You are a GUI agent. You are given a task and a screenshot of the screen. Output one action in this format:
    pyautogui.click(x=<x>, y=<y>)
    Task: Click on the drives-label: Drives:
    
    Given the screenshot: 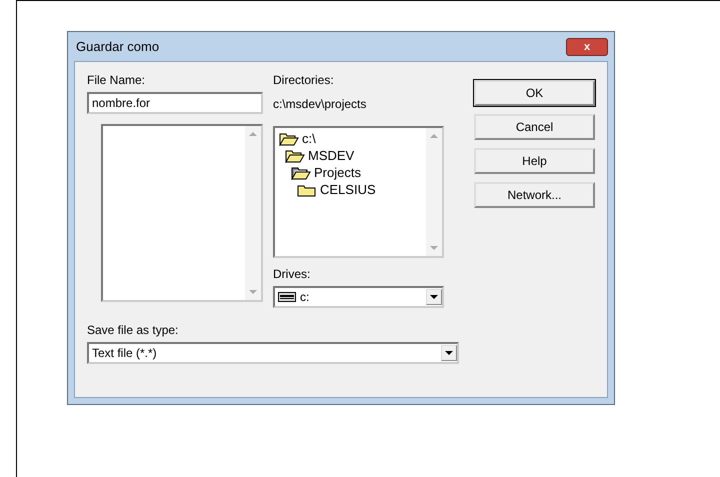 What is the action you would take?
    pyautogui.click(x=292, y=274)
    